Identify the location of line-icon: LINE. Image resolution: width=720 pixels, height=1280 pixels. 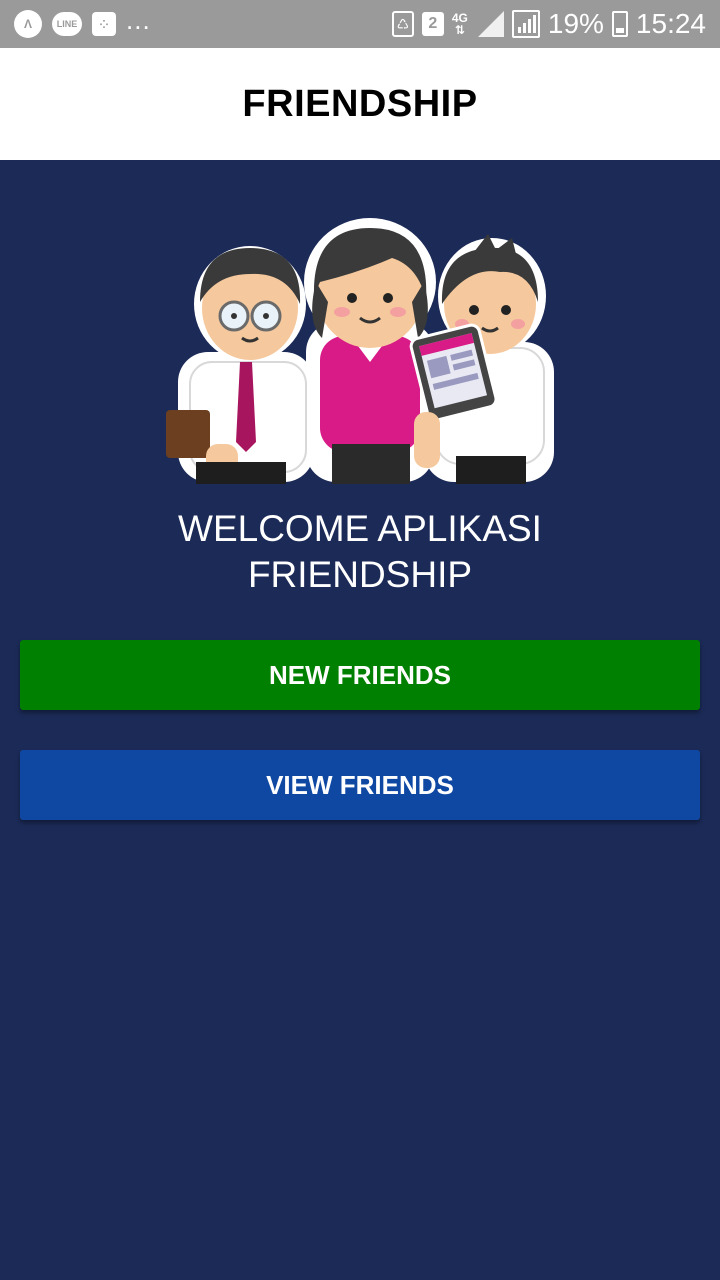
(67, 24).